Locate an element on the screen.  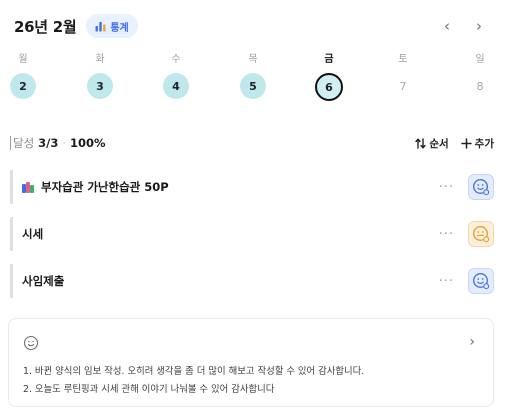
day-wed: 수 4 is located at coordinates (176, 75).